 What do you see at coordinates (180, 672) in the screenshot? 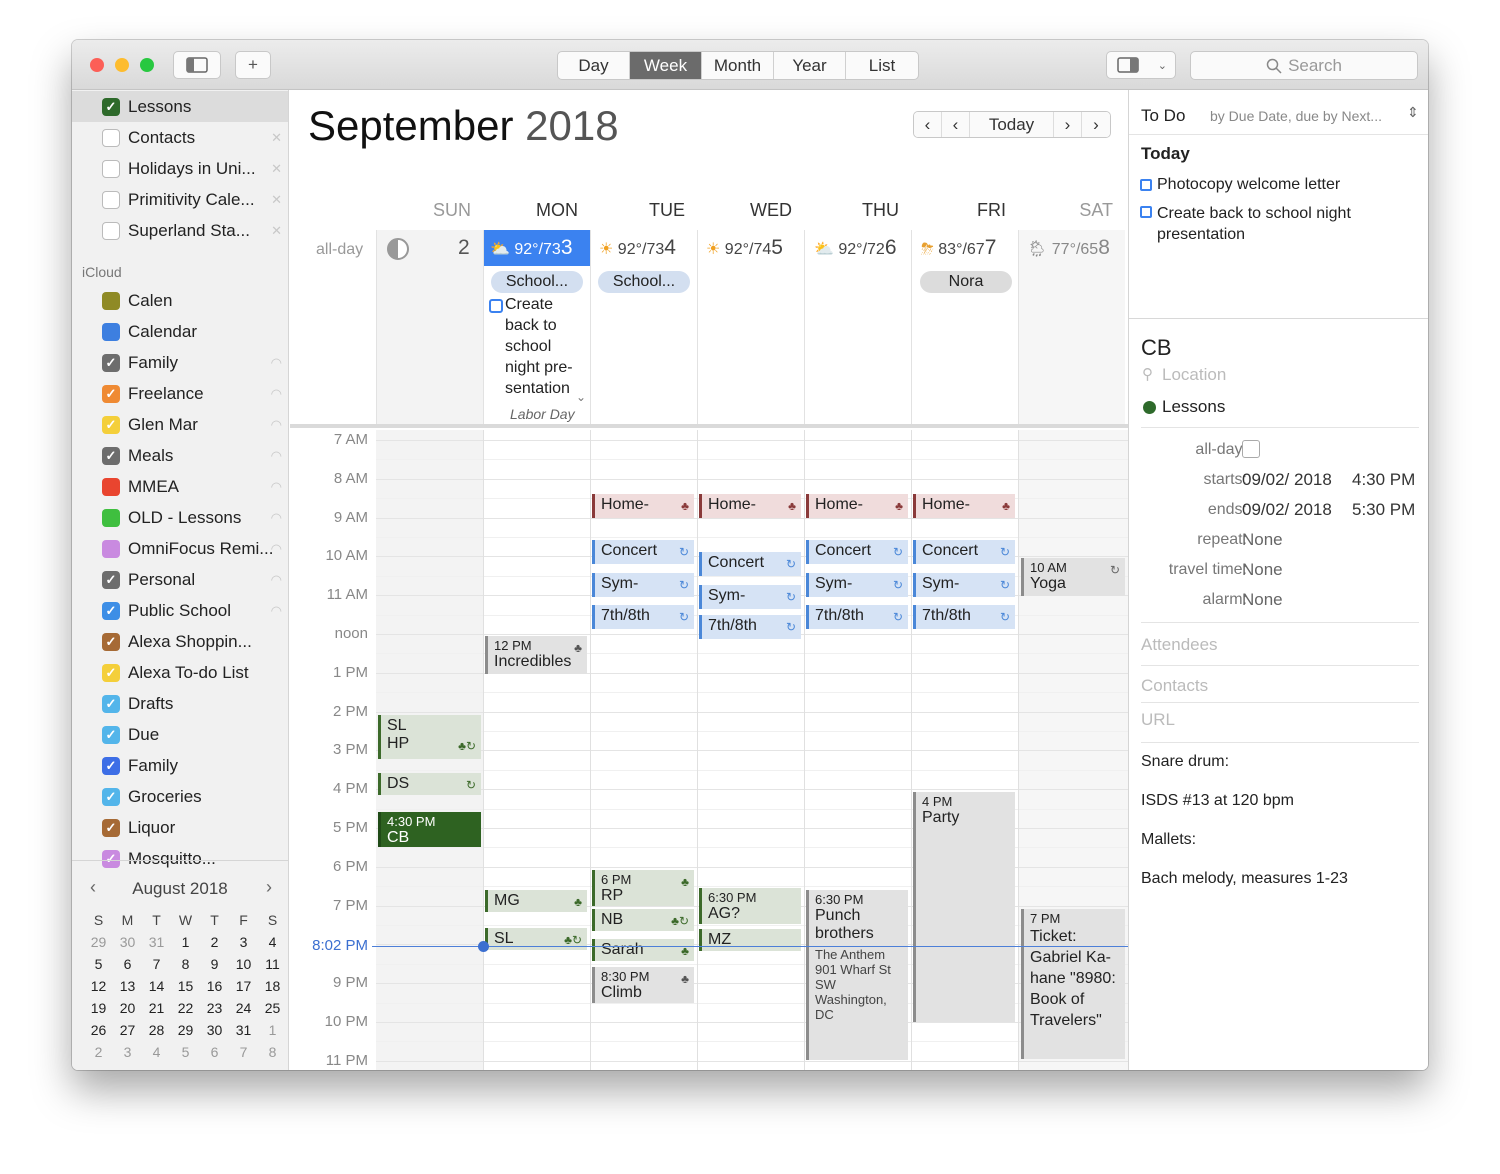
I see `calendar-item: ✓ Alexa To-do List` at bounding box center [180, 672].